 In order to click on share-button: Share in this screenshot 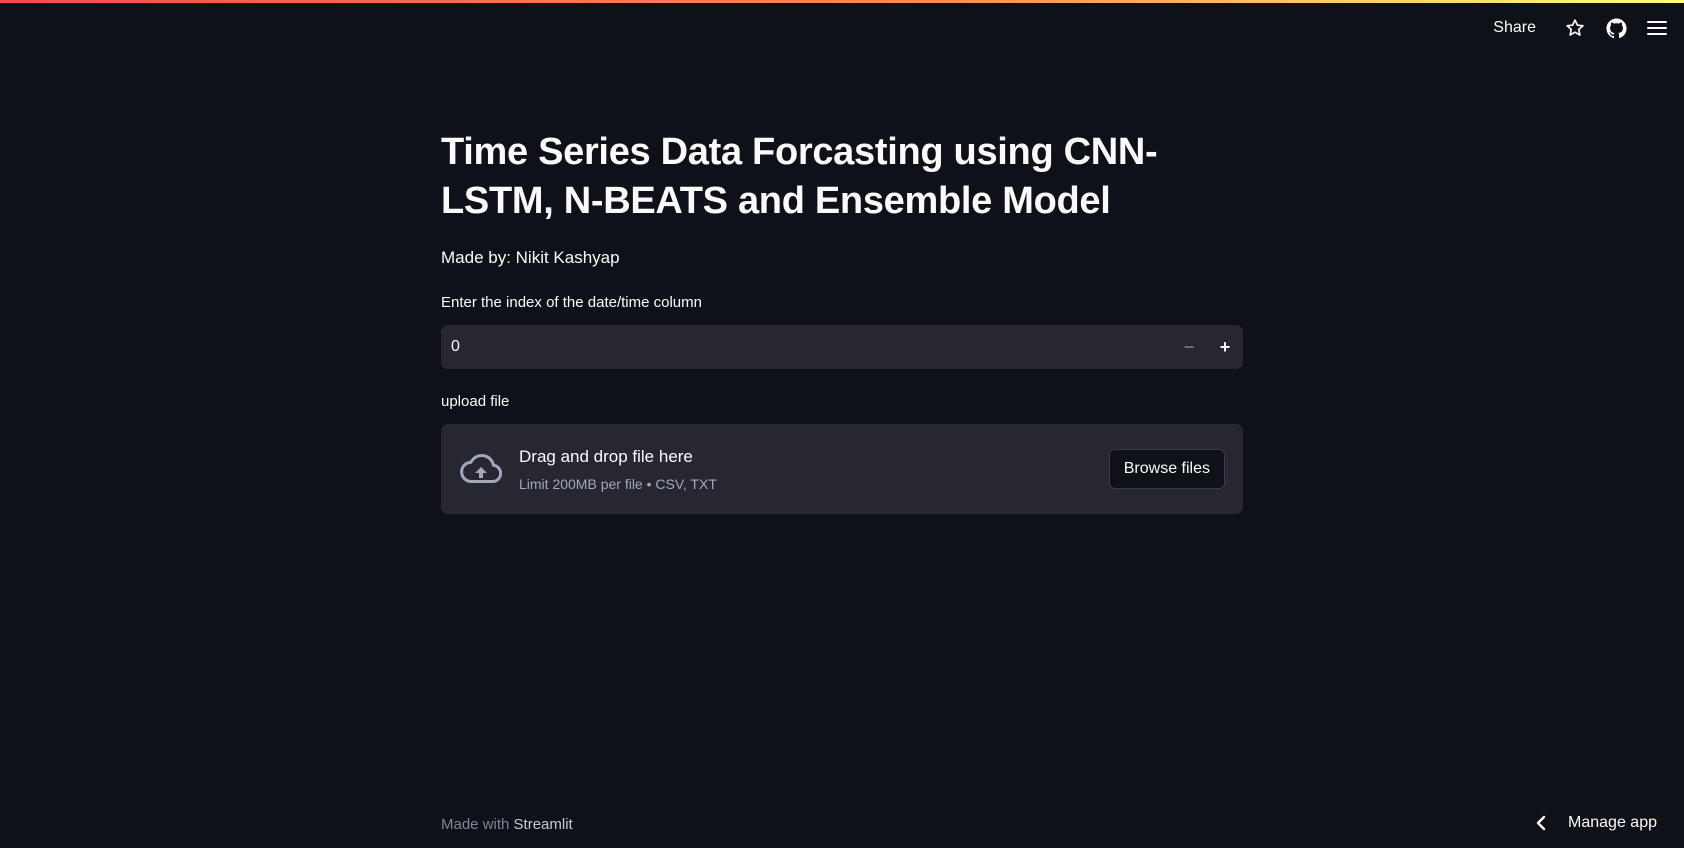, I will do `click(1514, 28)`.